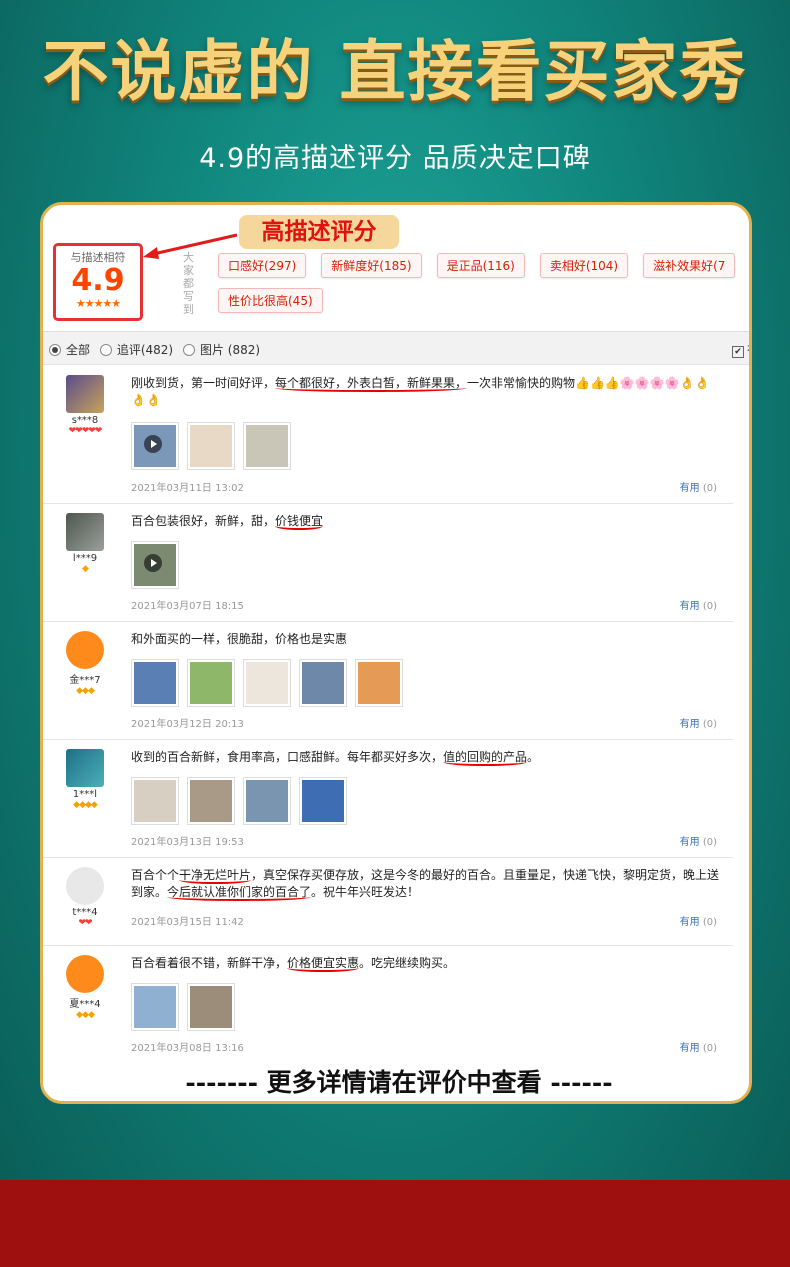 This screenshot has height=1267, width=790. Describe the element at coordinates (187, 922) in the screenshot. I see `review-date: 2021年03月15日 11:42` at that location.